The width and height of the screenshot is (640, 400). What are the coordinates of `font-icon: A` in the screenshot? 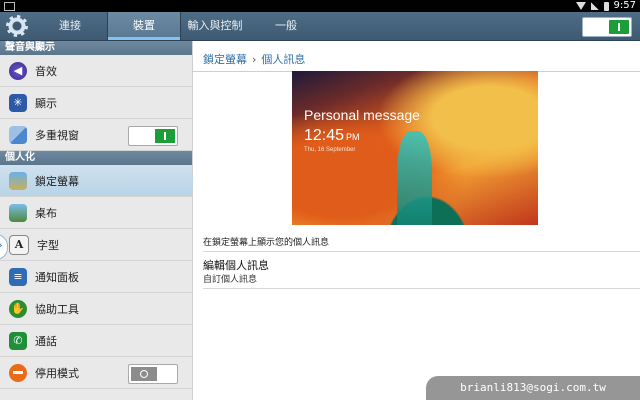 It's located at (19, 244).